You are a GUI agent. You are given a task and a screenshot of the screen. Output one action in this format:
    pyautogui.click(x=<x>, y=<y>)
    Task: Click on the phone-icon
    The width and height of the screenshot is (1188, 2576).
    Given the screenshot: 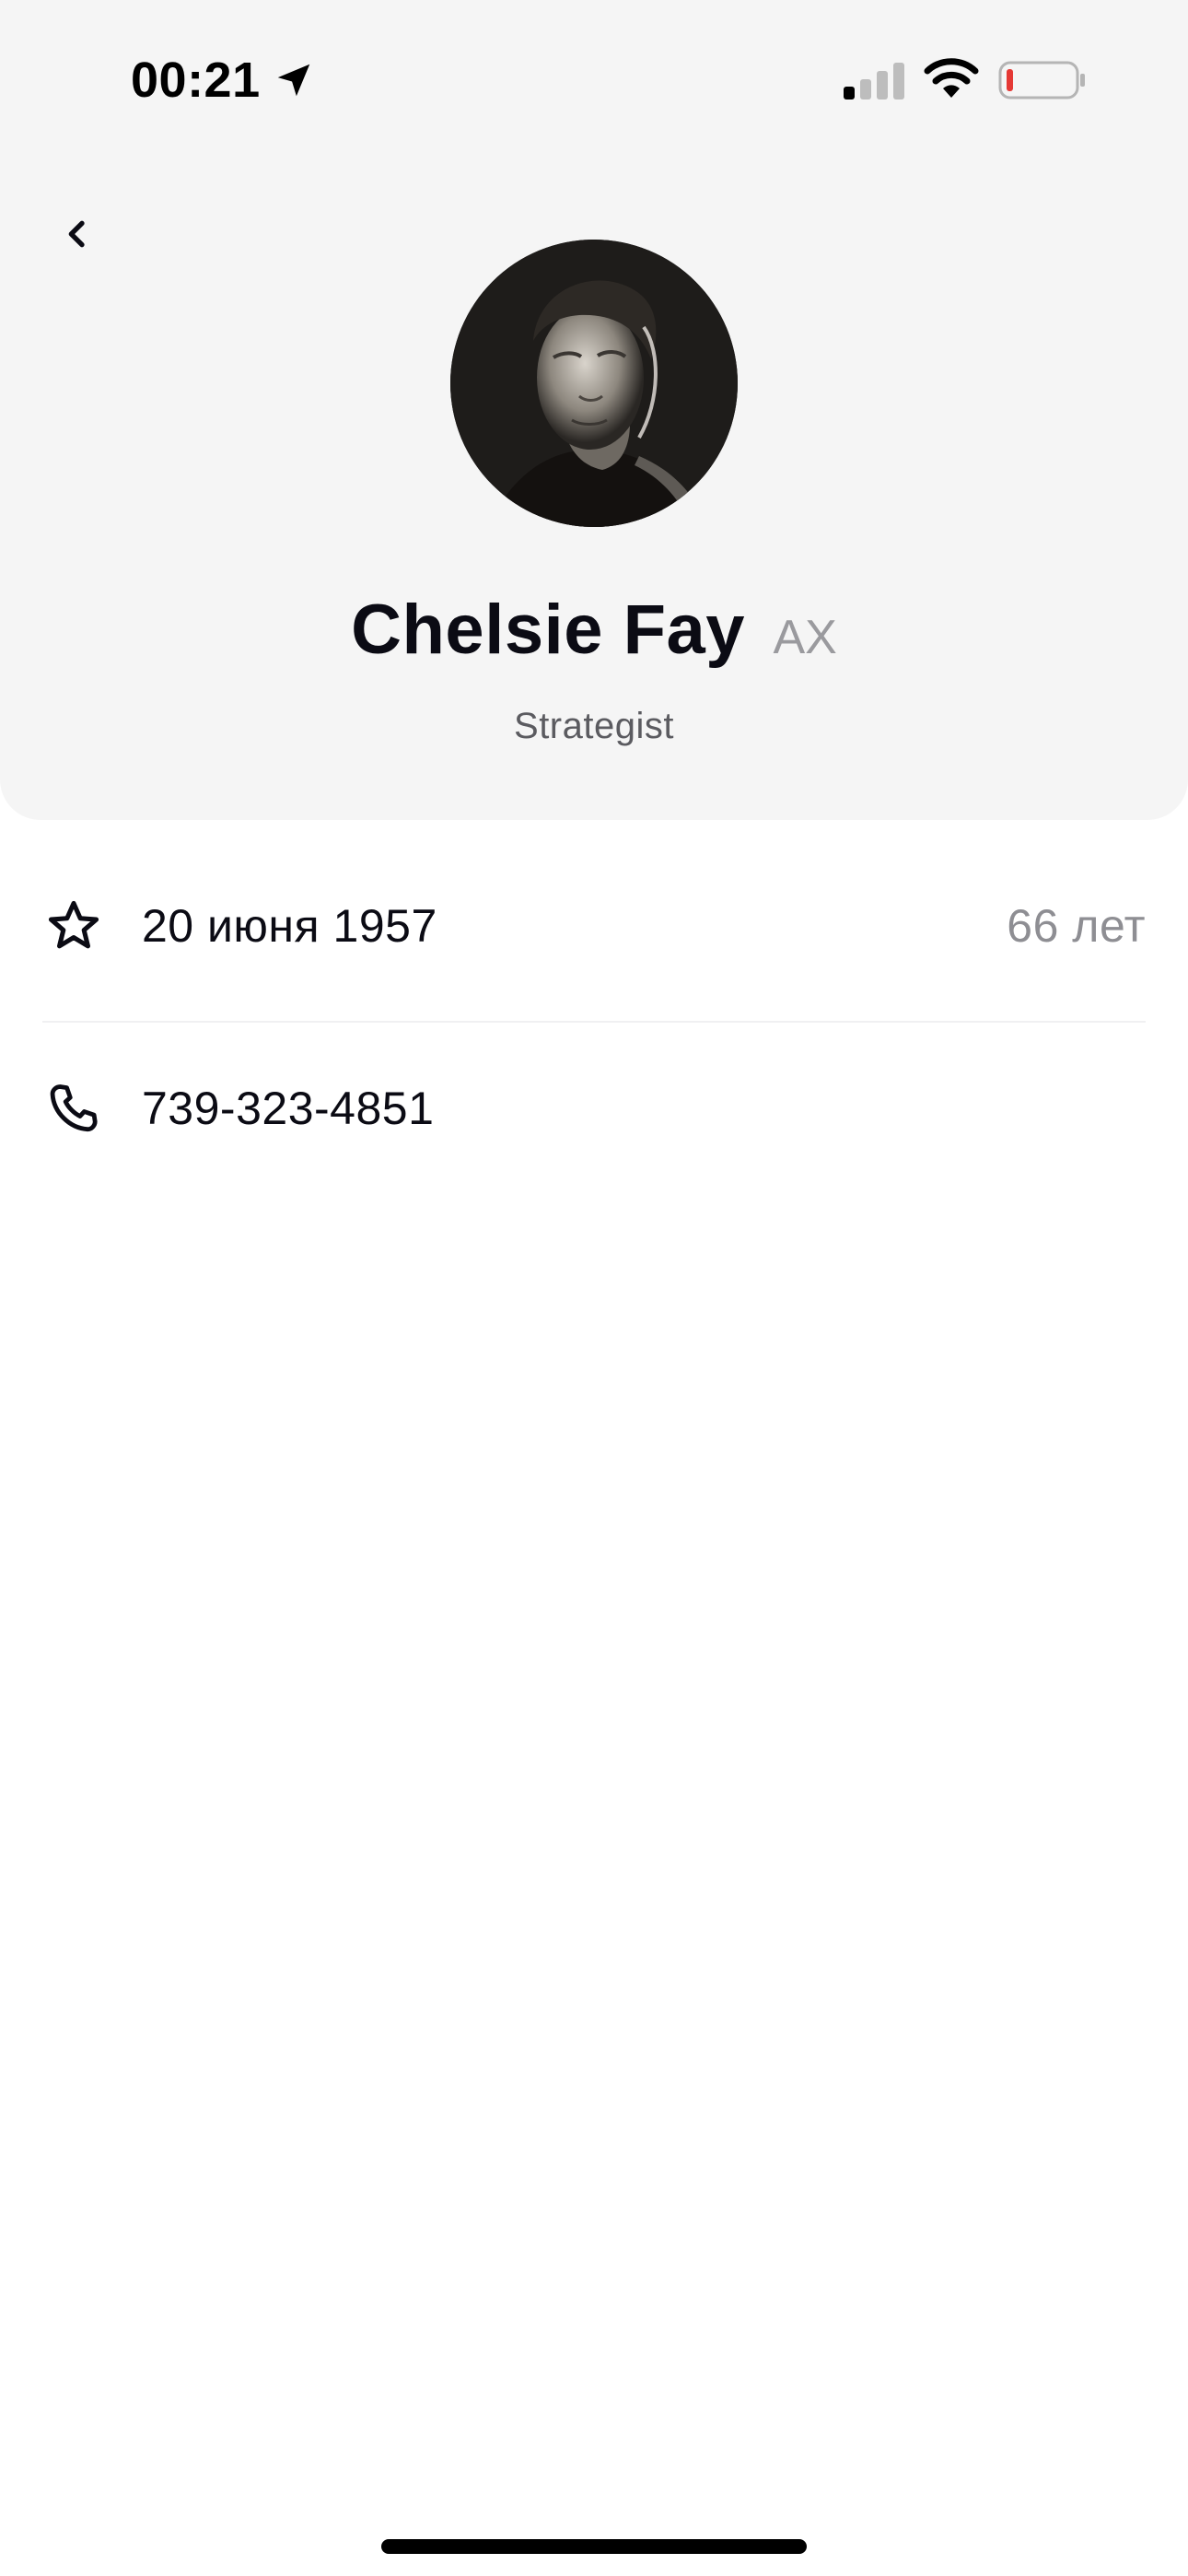 What is the action you would take?
    pyautogui.click(x=73, y=1108)
    